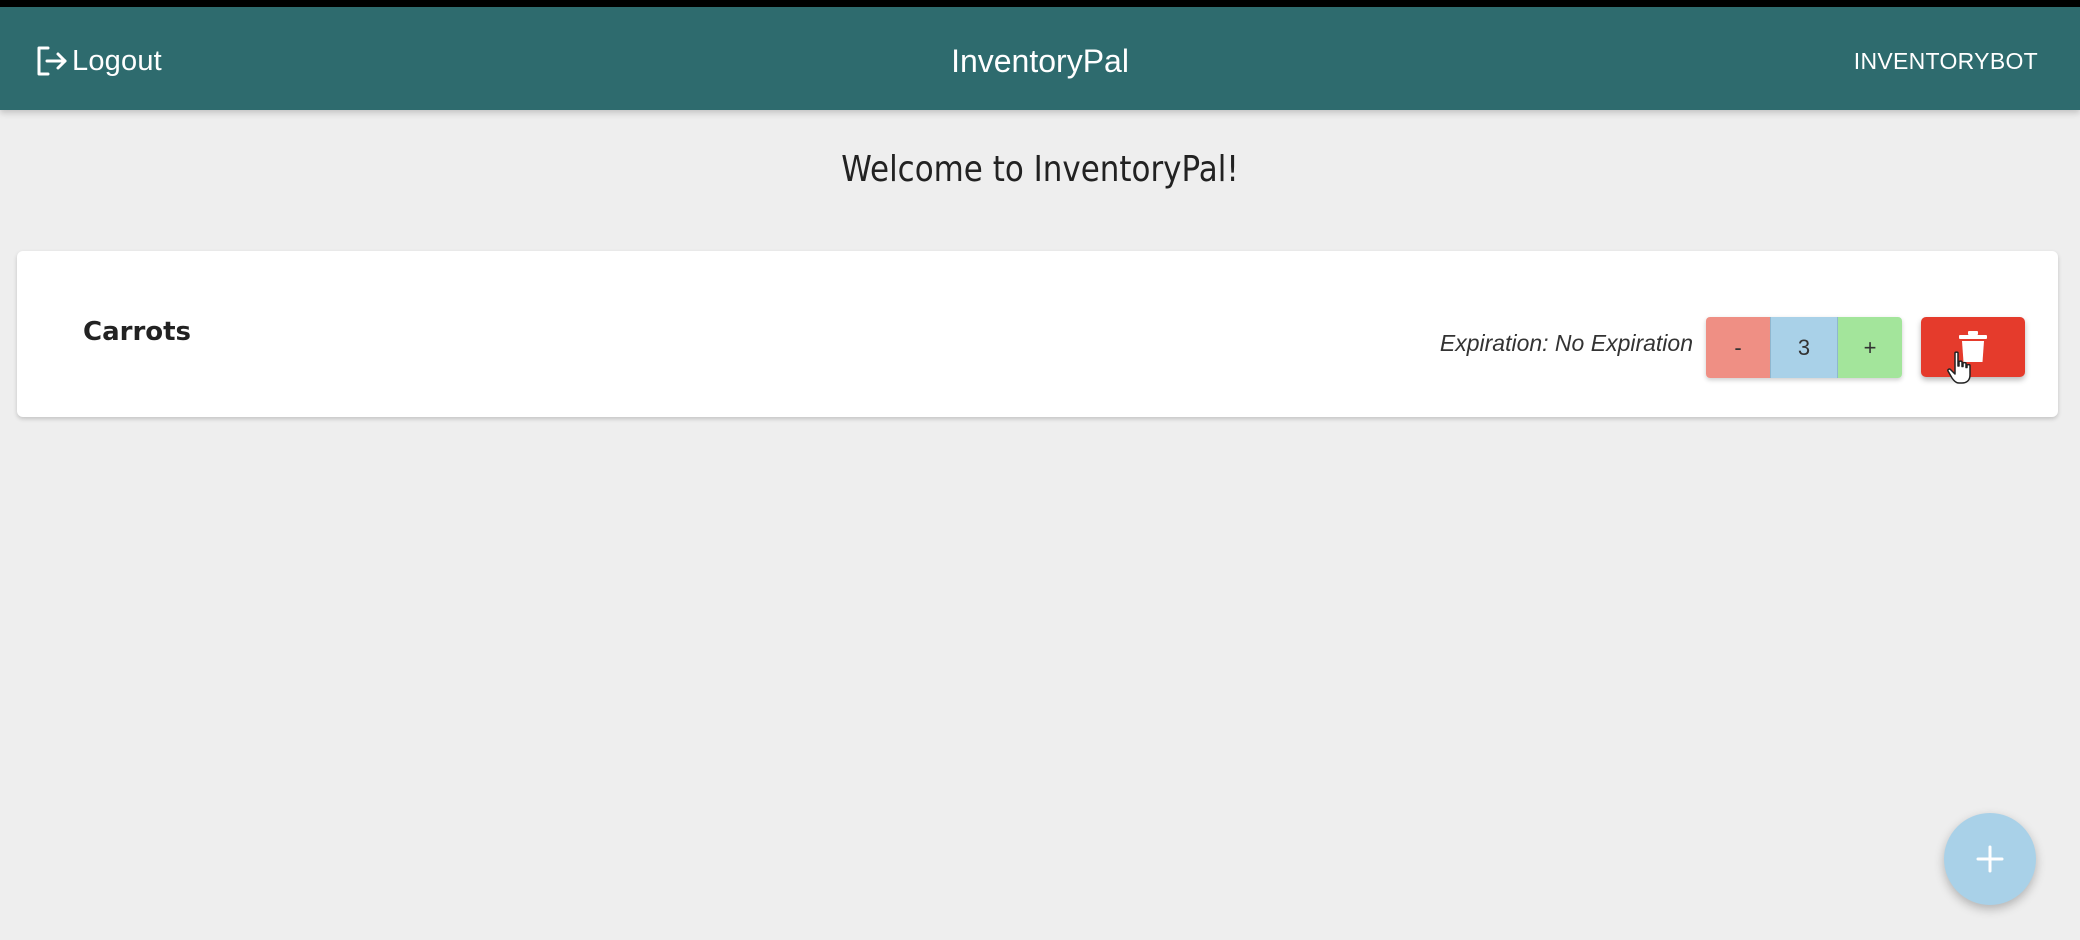 The height and width of the screenshot is (940, 2080). Describe the element at coordinates (1040, 169) in the screenshot. I see `welcome-heading: Welcome to InventoryPal!` at that location.